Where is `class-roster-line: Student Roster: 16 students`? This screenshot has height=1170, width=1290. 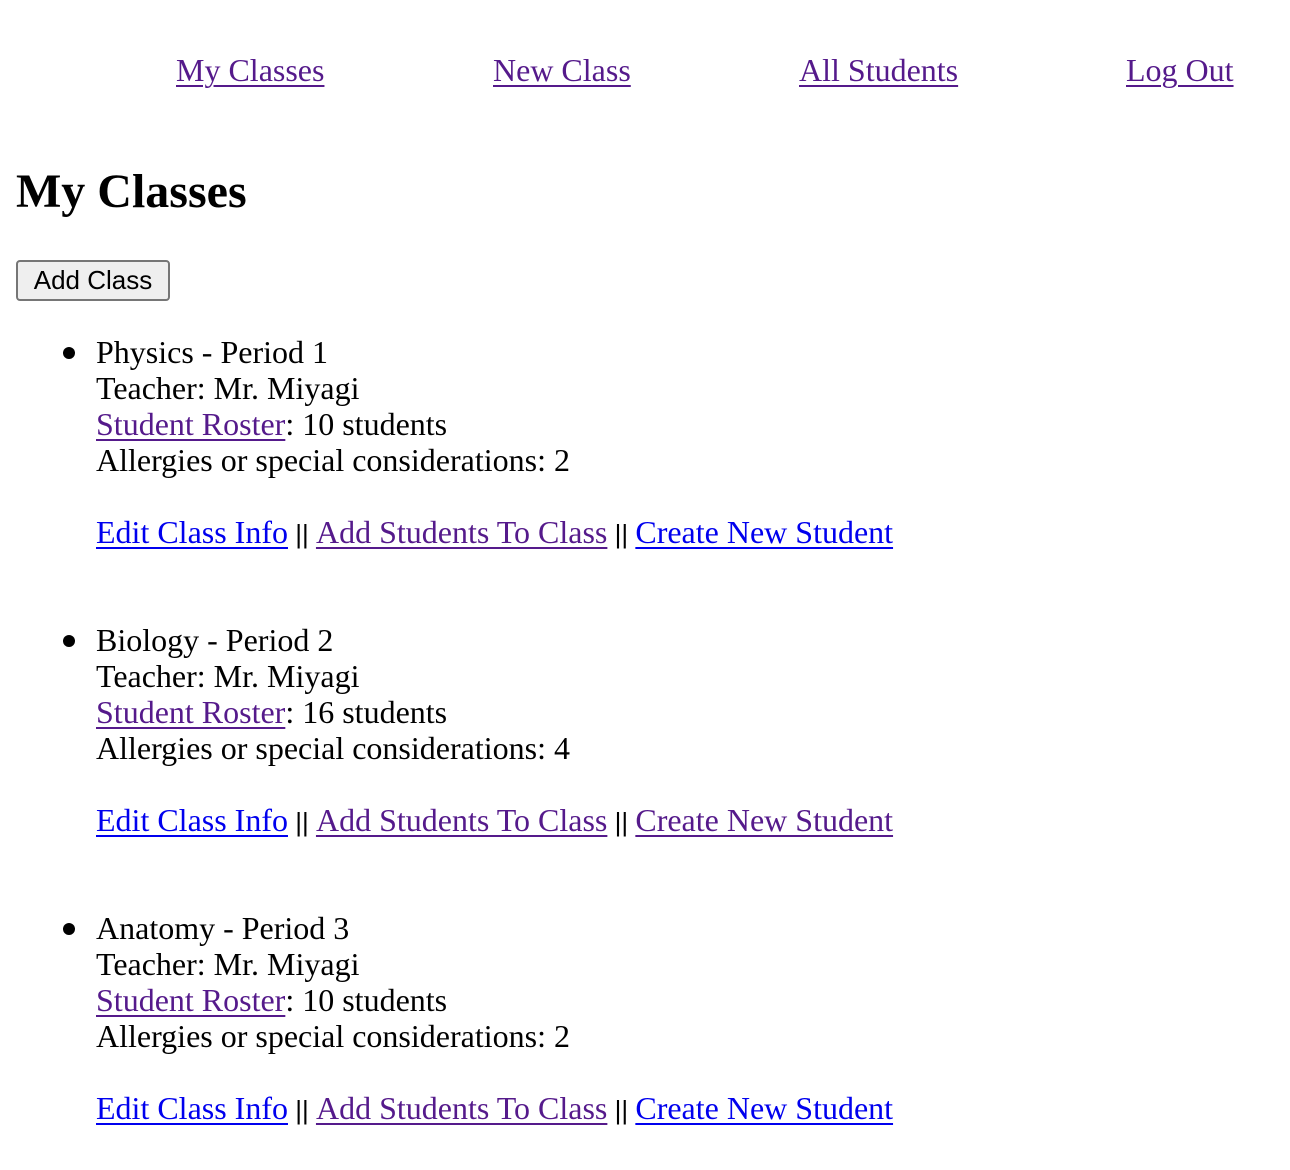
class-roster-line: Student Roster: 16 students is located at coordinates (693, 712).